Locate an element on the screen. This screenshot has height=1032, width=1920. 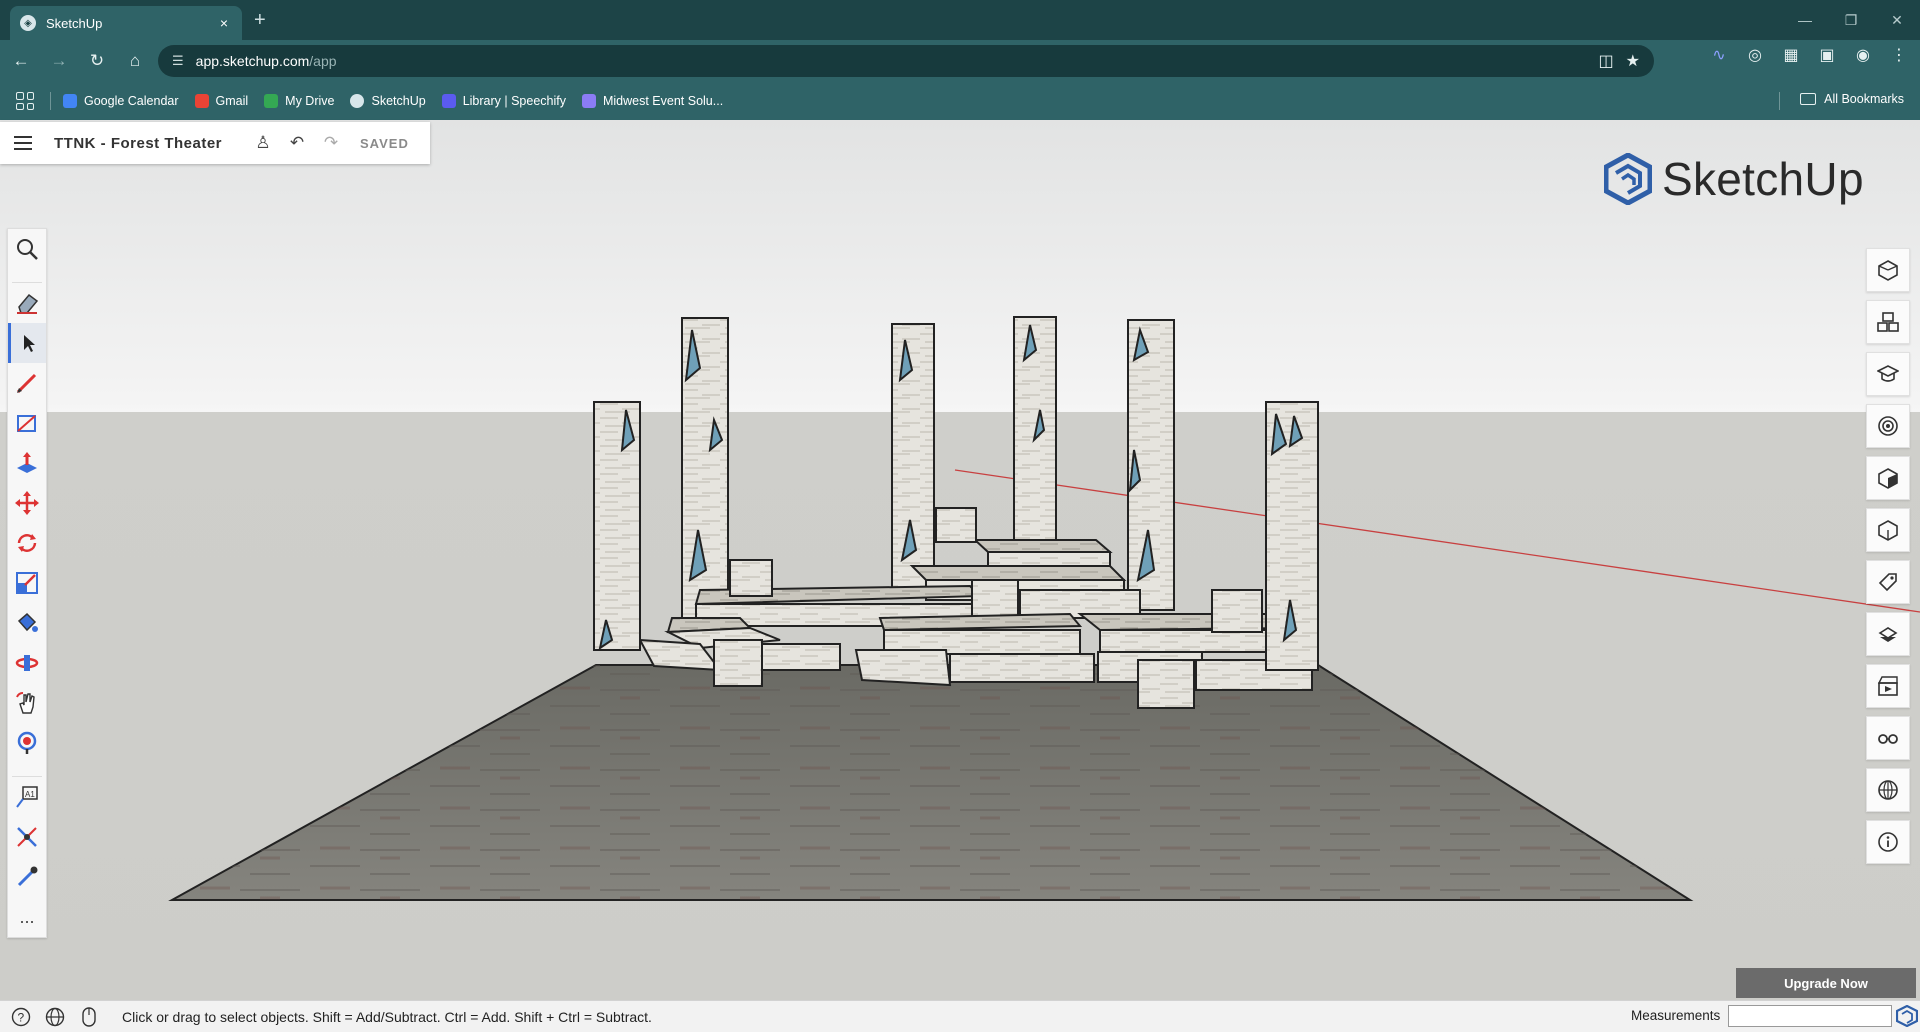
tags-icon is located at coordinates (1888, 582).